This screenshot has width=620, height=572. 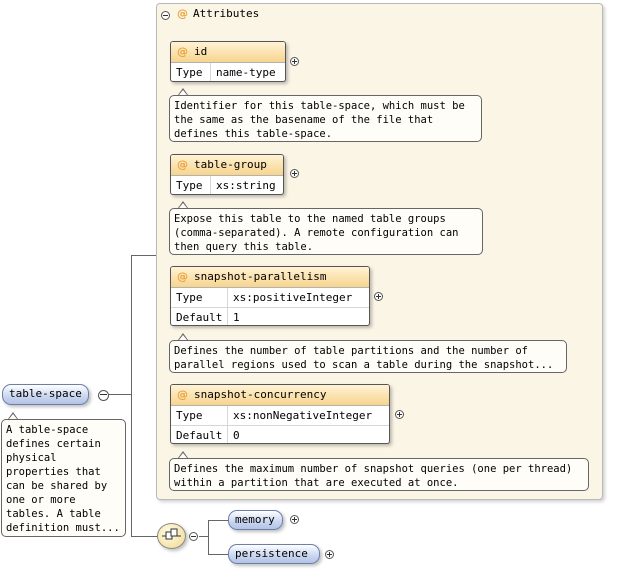 What do you see at coordinates (260, 276) in the screenshot?
I see `attribute-name: snapshot-parallelism` at bounding box center [260, 276].